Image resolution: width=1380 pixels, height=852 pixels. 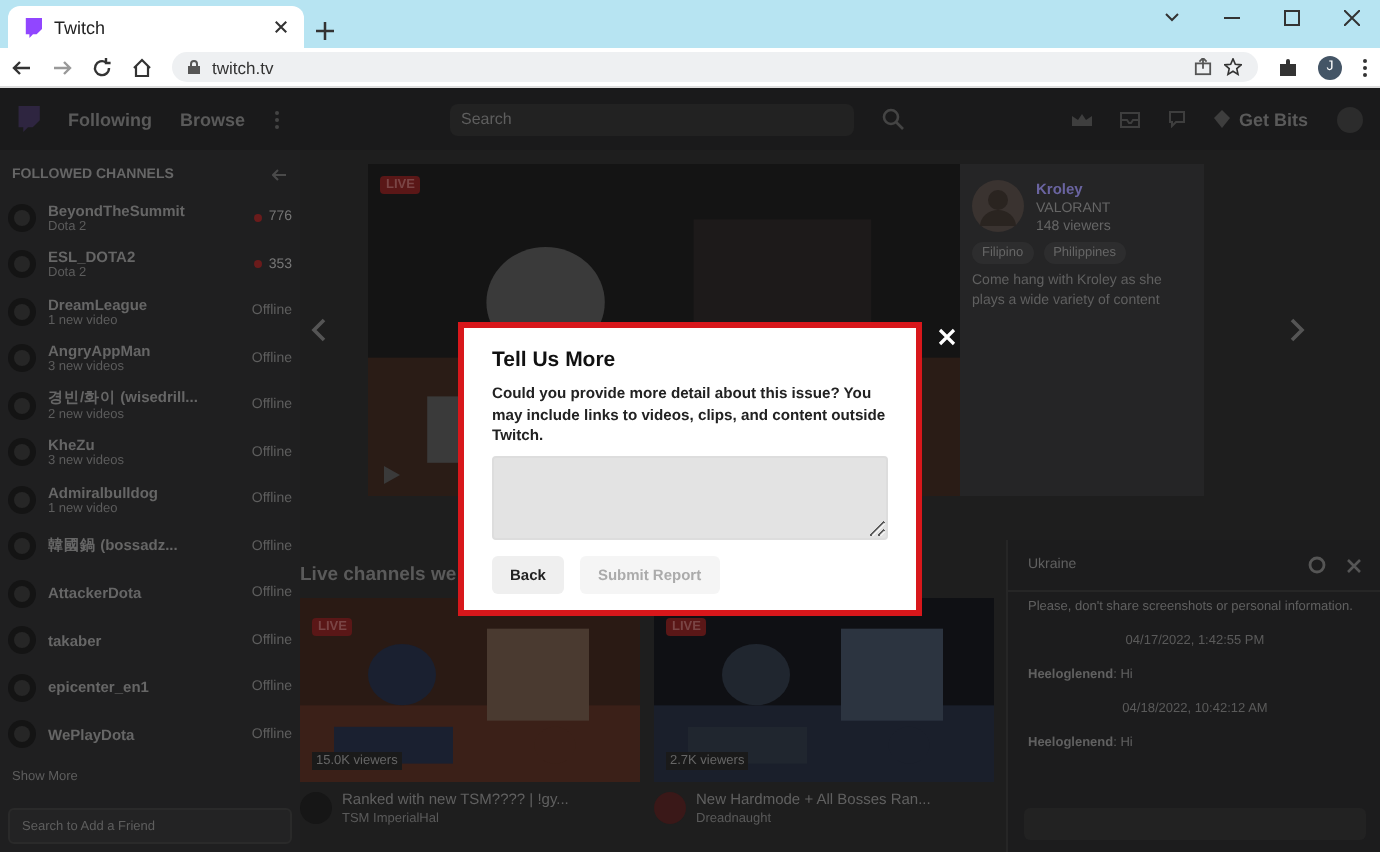 What do you see at coordinates (690, 497) in the screenshot?
I see `details-field` at bounding box center [690, 497].